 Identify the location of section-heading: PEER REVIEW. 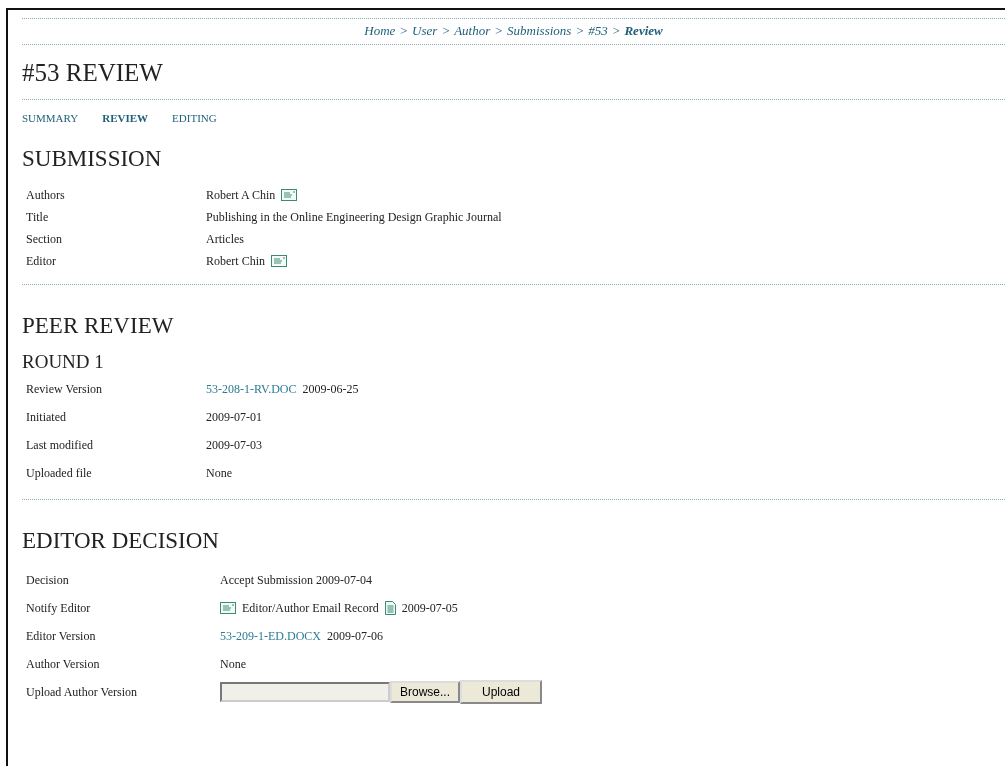
(98, 326).